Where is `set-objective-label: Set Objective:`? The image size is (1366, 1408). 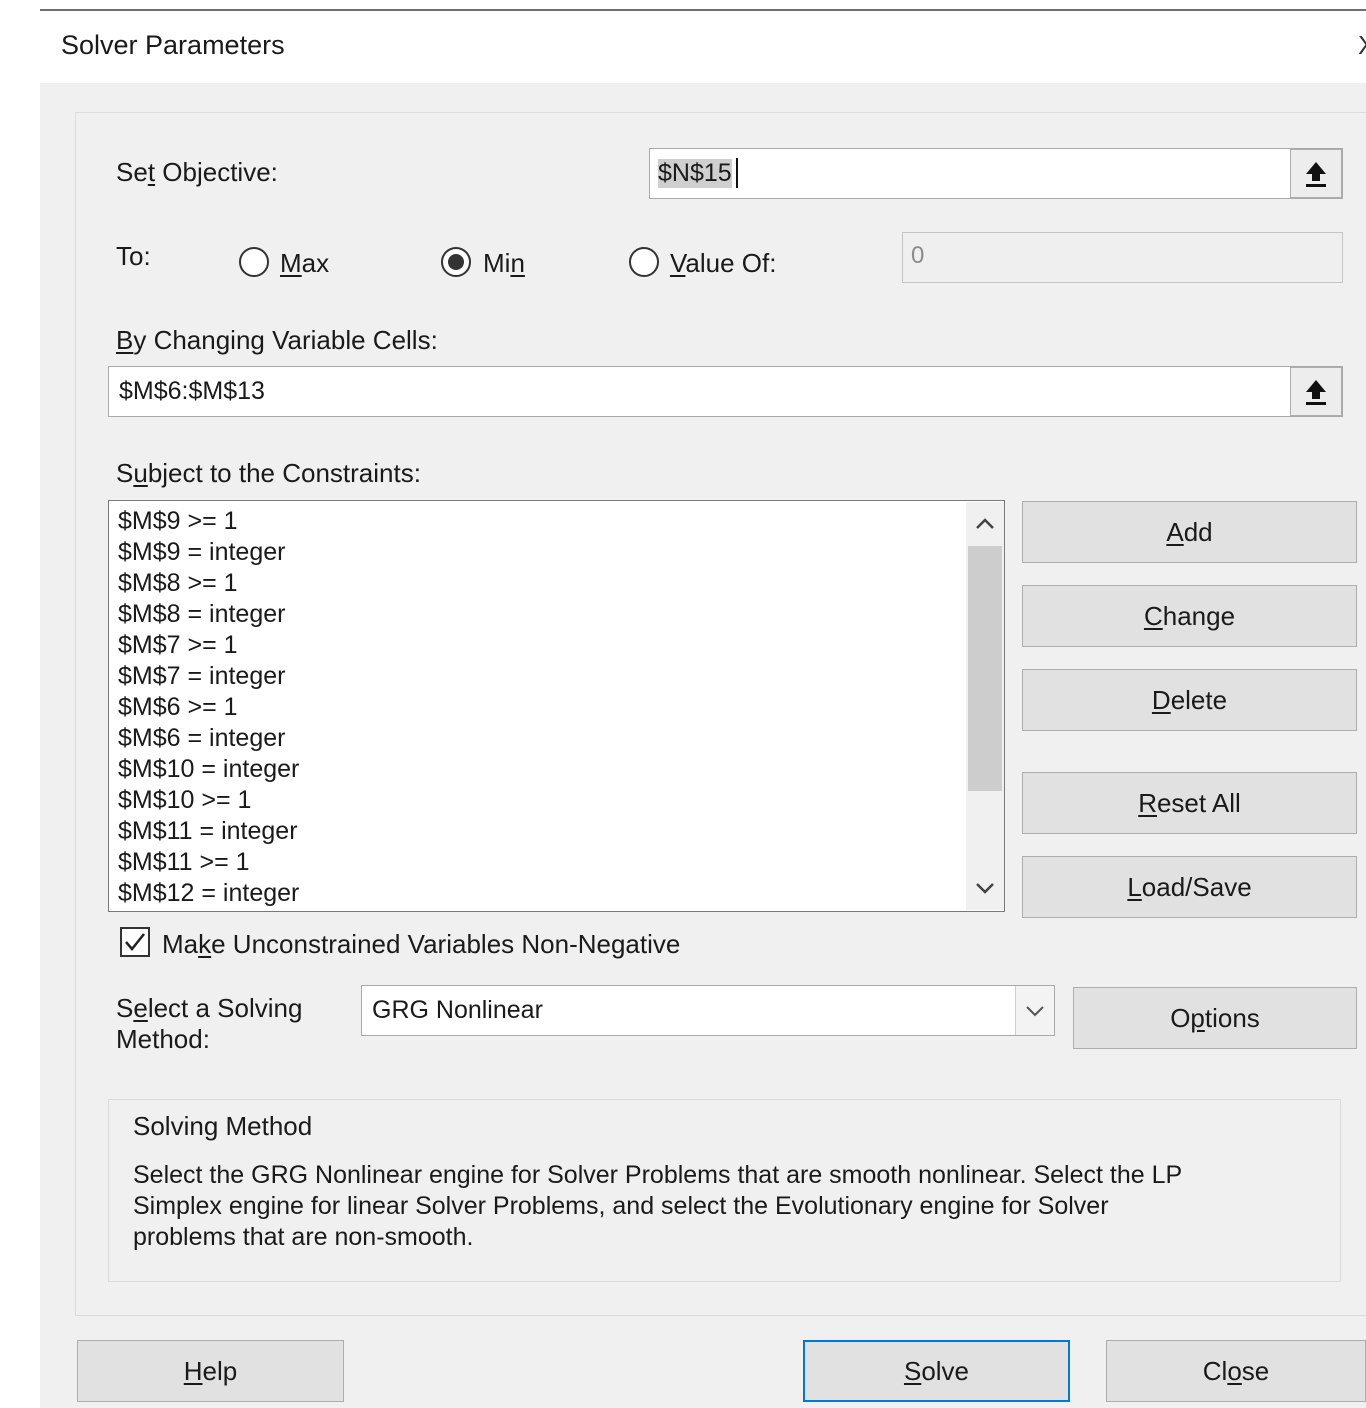 set-objective-label: Set Objective: is located at coordinates (197, 172).